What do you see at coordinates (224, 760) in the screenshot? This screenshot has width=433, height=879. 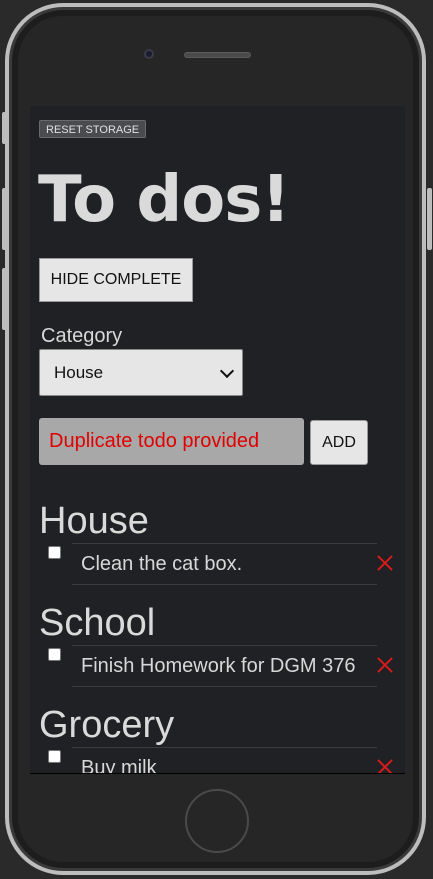 I see `todo-item: Buy milk` at bounding box center [224, 760].